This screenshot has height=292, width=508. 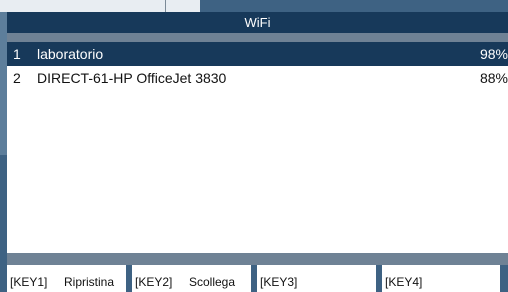 What do you see at coordinates (404, 282) in the screenshot?
I see `key4-id: [KEY4]` at bounding box center [404, 282].